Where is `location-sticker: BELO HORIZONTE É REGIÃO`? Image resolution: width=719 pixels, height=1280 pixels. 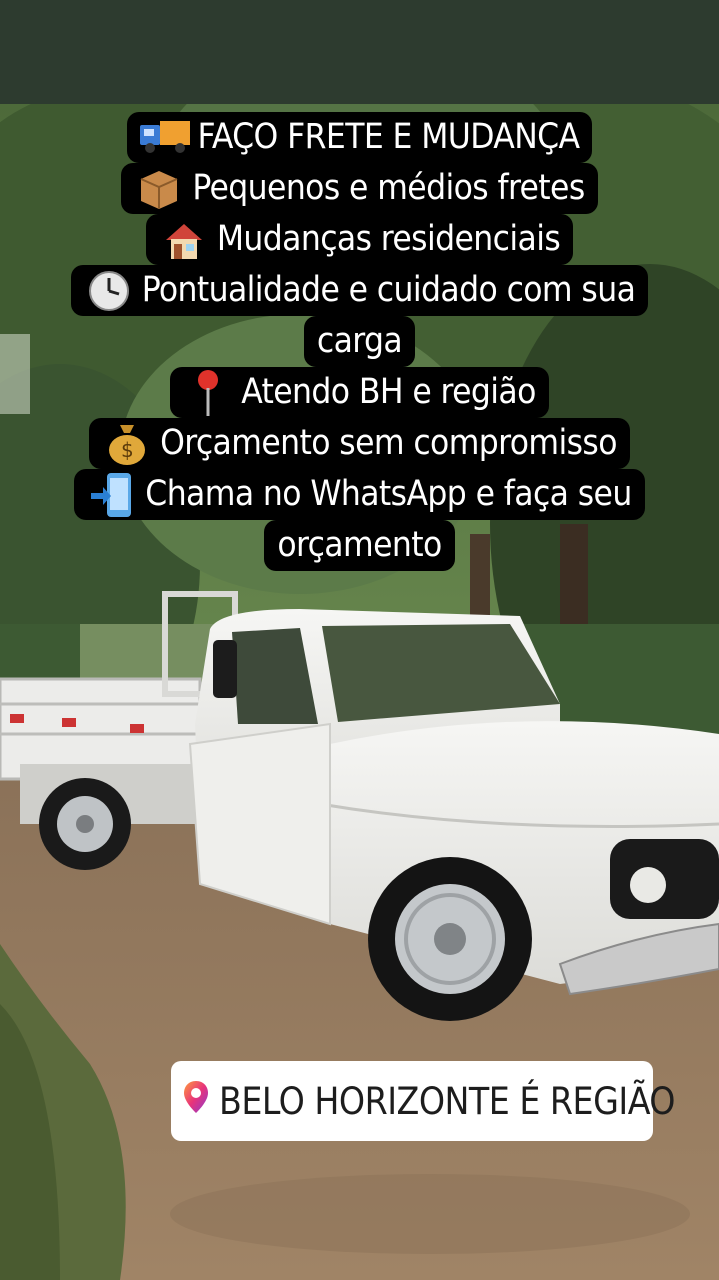 location-sticker: BELO HORIZONTE É REGIÃO is located at coordinates (423, 1101).